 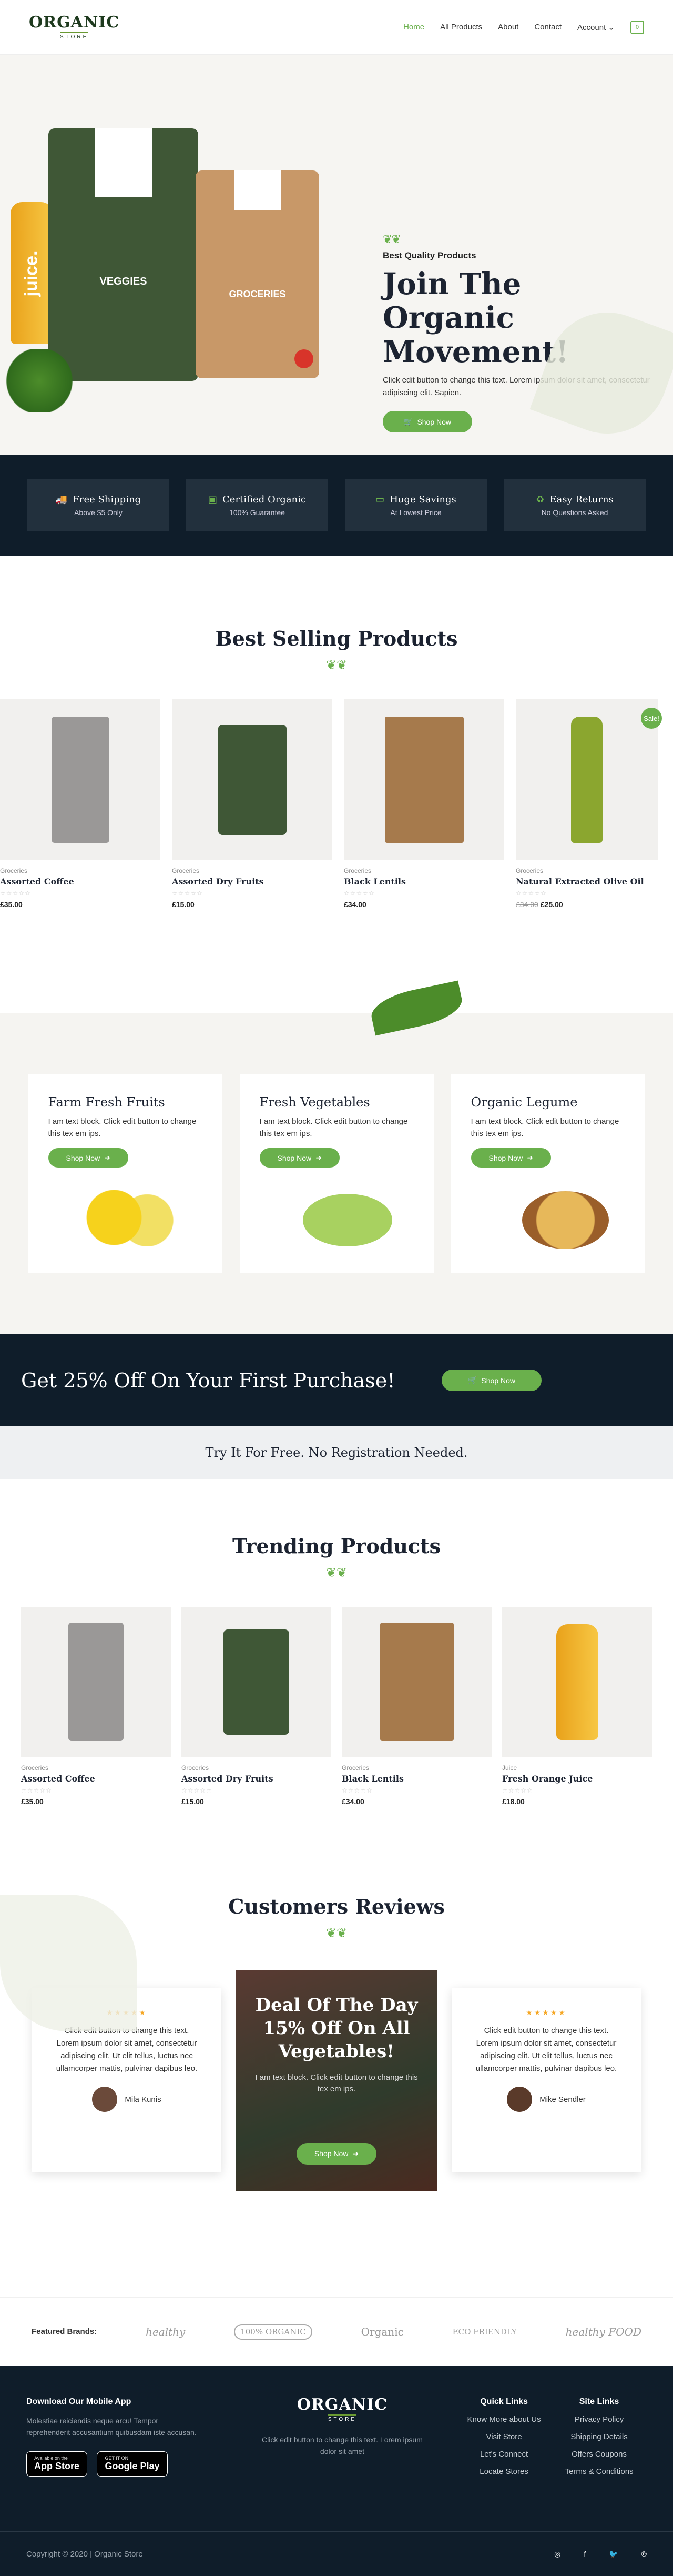 I want to click on product-image: Sale!, so click(x=589, y=780).